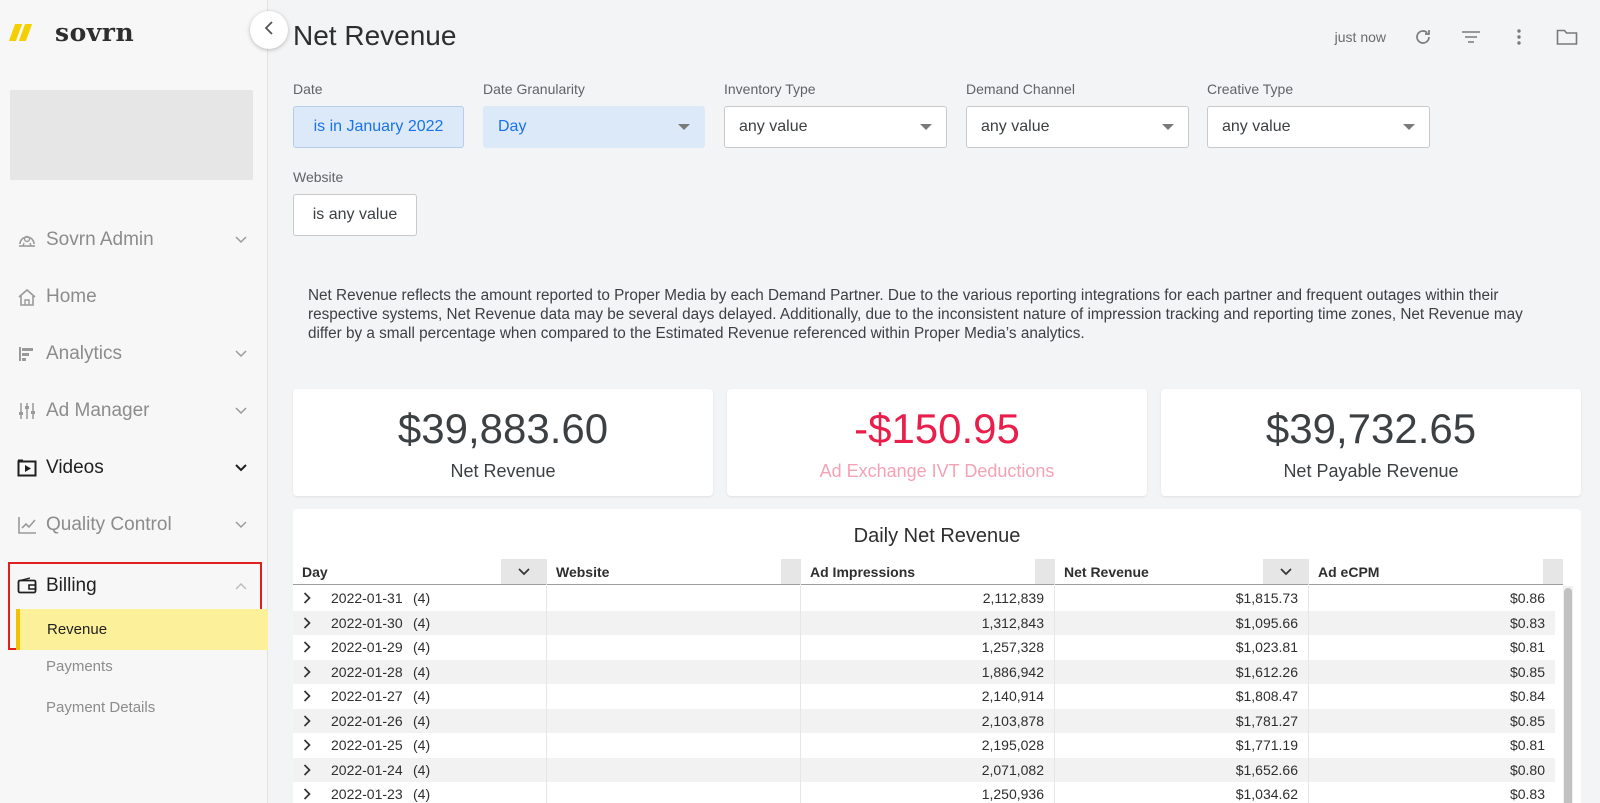  Describe the element at coordinates (928, 745) in the screenshot. I see `cell-ad-impressions: 2,195,028` at that location.